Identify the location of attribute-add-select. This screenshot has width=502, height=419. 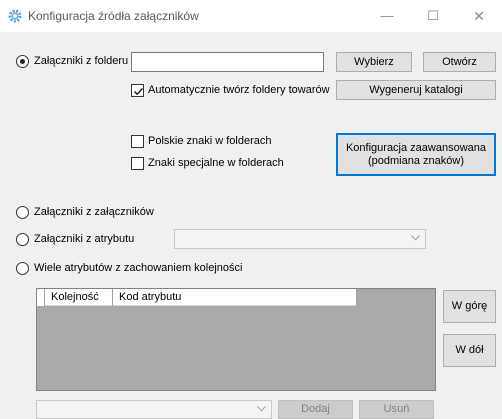
(154, 409).